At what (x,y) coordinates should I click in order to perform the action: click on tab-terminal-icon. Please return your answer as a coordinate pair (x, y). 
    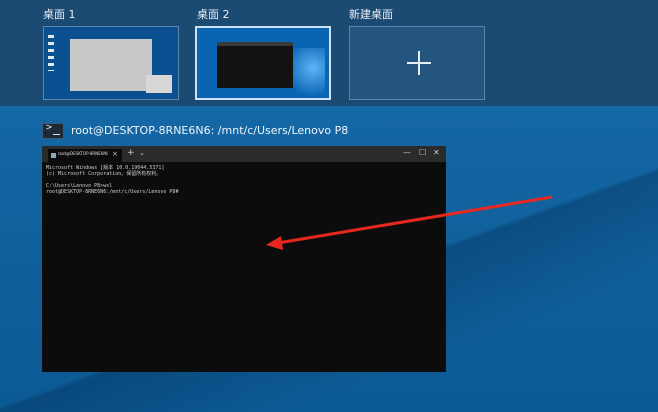
    Looking at the image, I should click on (53, 155).